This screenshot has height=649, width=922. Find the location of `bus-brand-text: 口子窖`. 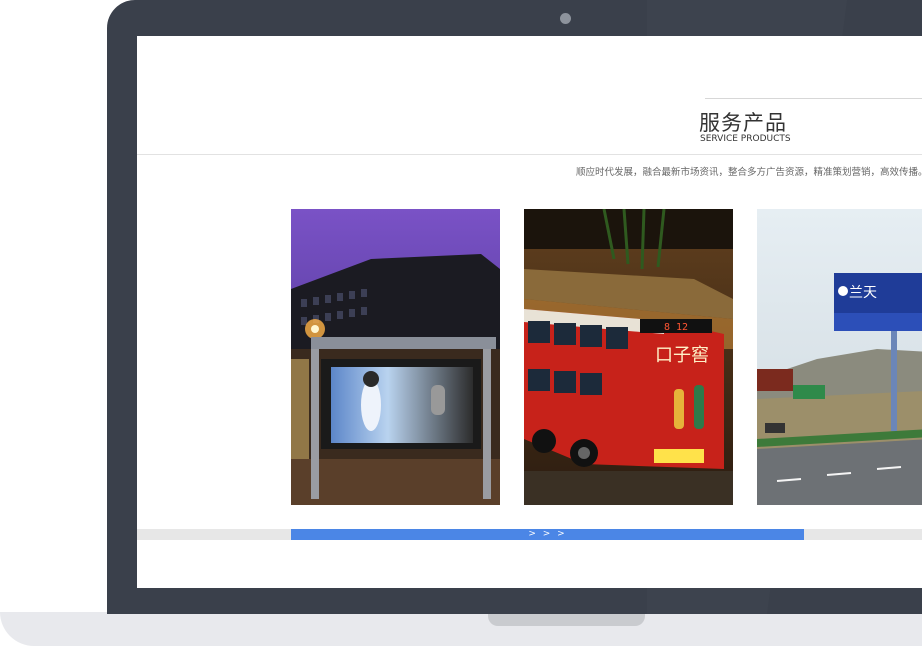

bus-brand-text: 口子窖 is located at coordinates (682, 355).